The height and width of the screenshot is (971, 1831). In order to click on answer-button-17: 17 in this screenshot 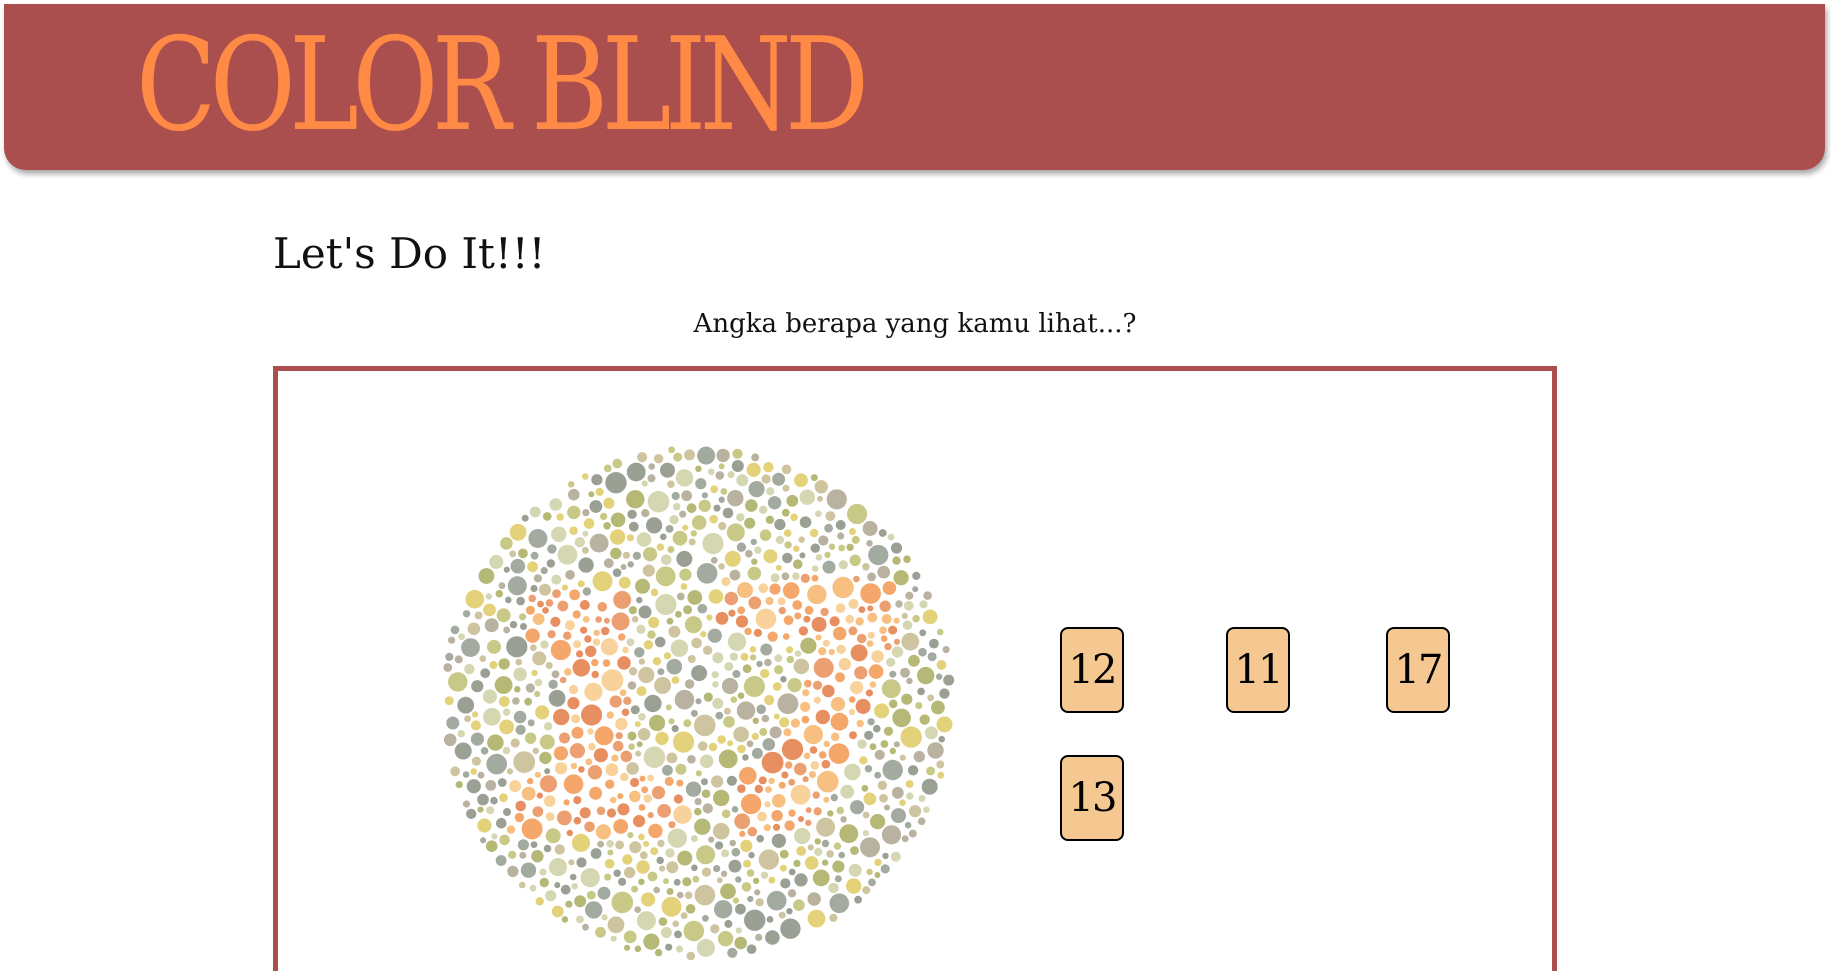, I will do `click(1418, 670)`.